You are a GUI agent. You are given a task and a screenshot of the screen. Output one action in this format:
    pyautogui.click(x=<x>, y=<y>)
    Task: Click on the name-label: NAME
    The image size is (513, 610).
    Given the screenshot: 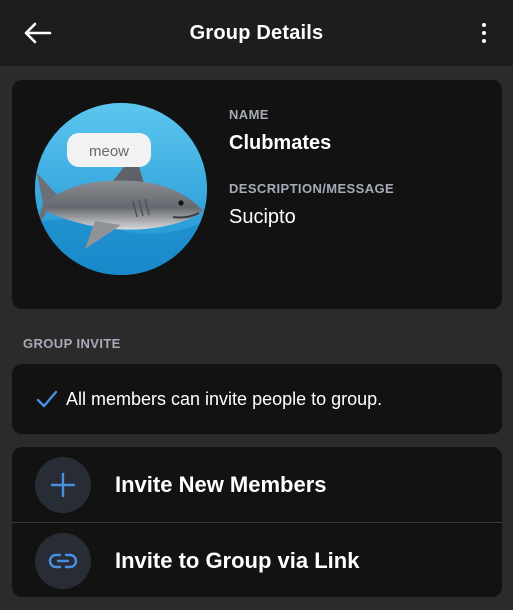 What is the action you would take?
    pyautogui.click(x=249, y=114)
    